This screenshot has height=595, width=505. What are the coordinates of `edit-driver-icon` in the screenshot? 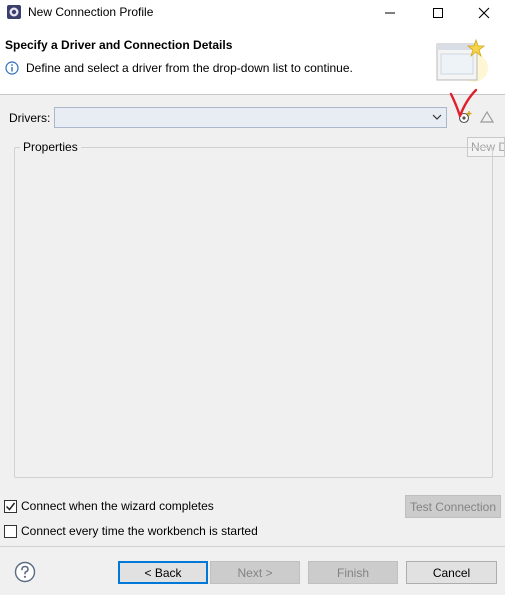 It's located at (487, 116).